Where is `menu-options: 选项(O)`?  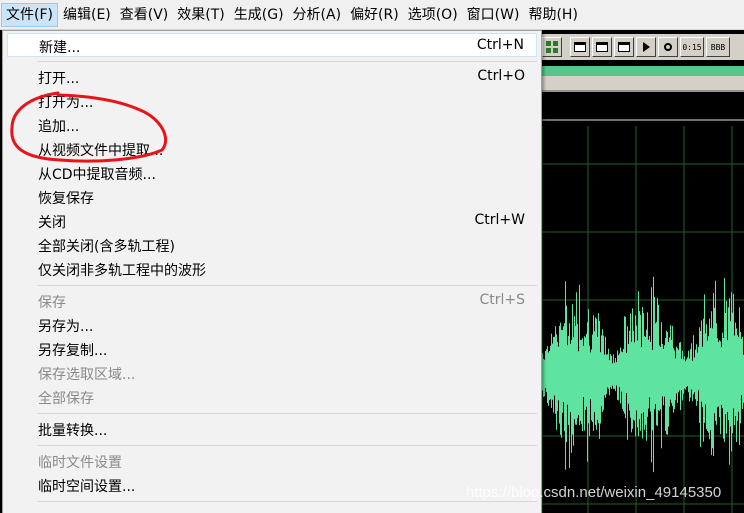
menu-options: 选项(O) is located at coordinates (433, 15).